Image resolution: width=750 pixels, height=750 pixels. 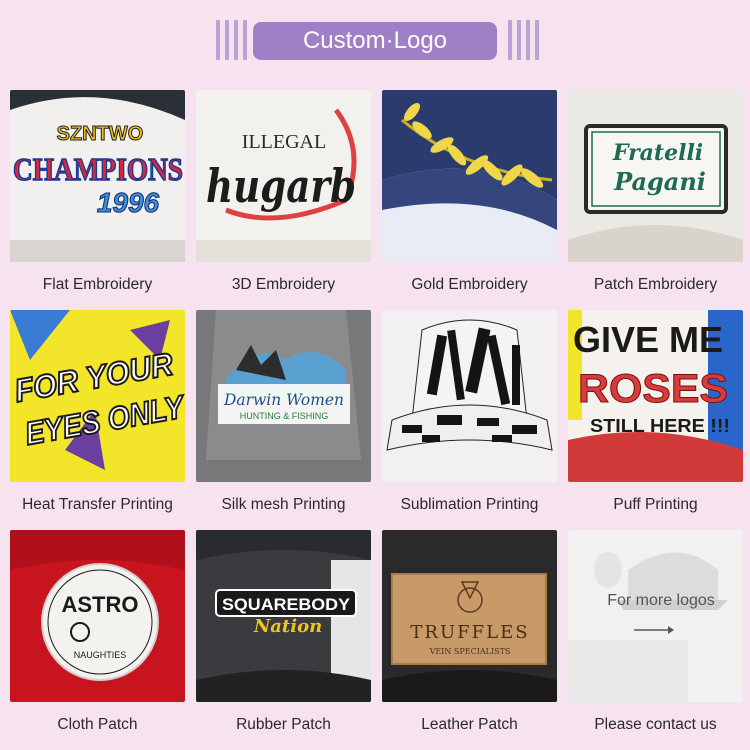 I want to click on tile-rubber-patch: SQUAREBODY Nation Rubber Patch, so click(x=283, y=635).